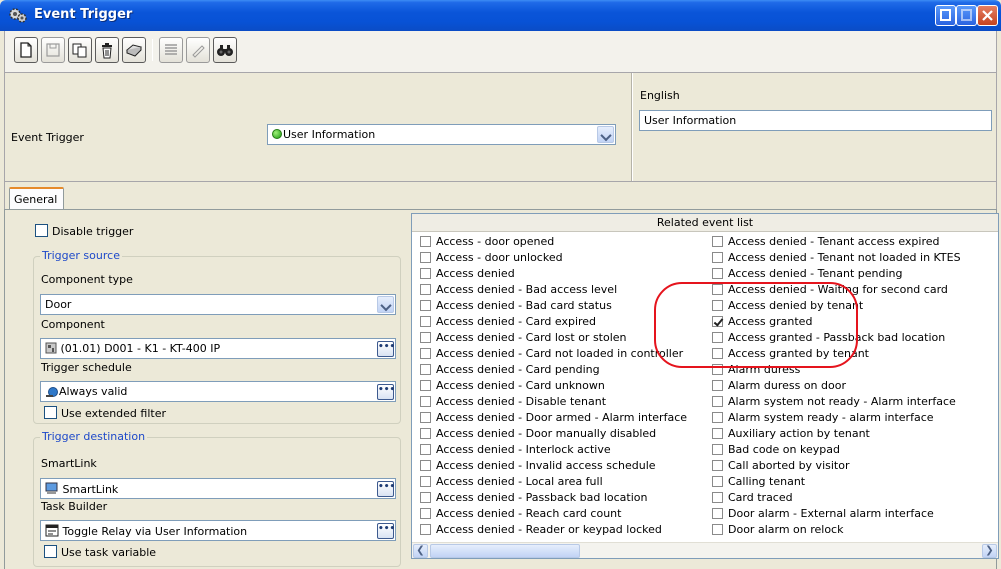 The image size is (1001, 569). Describe the element at coordinates (74, 506) in the screenshot. I see `task-builder-label: Task Builder` at that location.